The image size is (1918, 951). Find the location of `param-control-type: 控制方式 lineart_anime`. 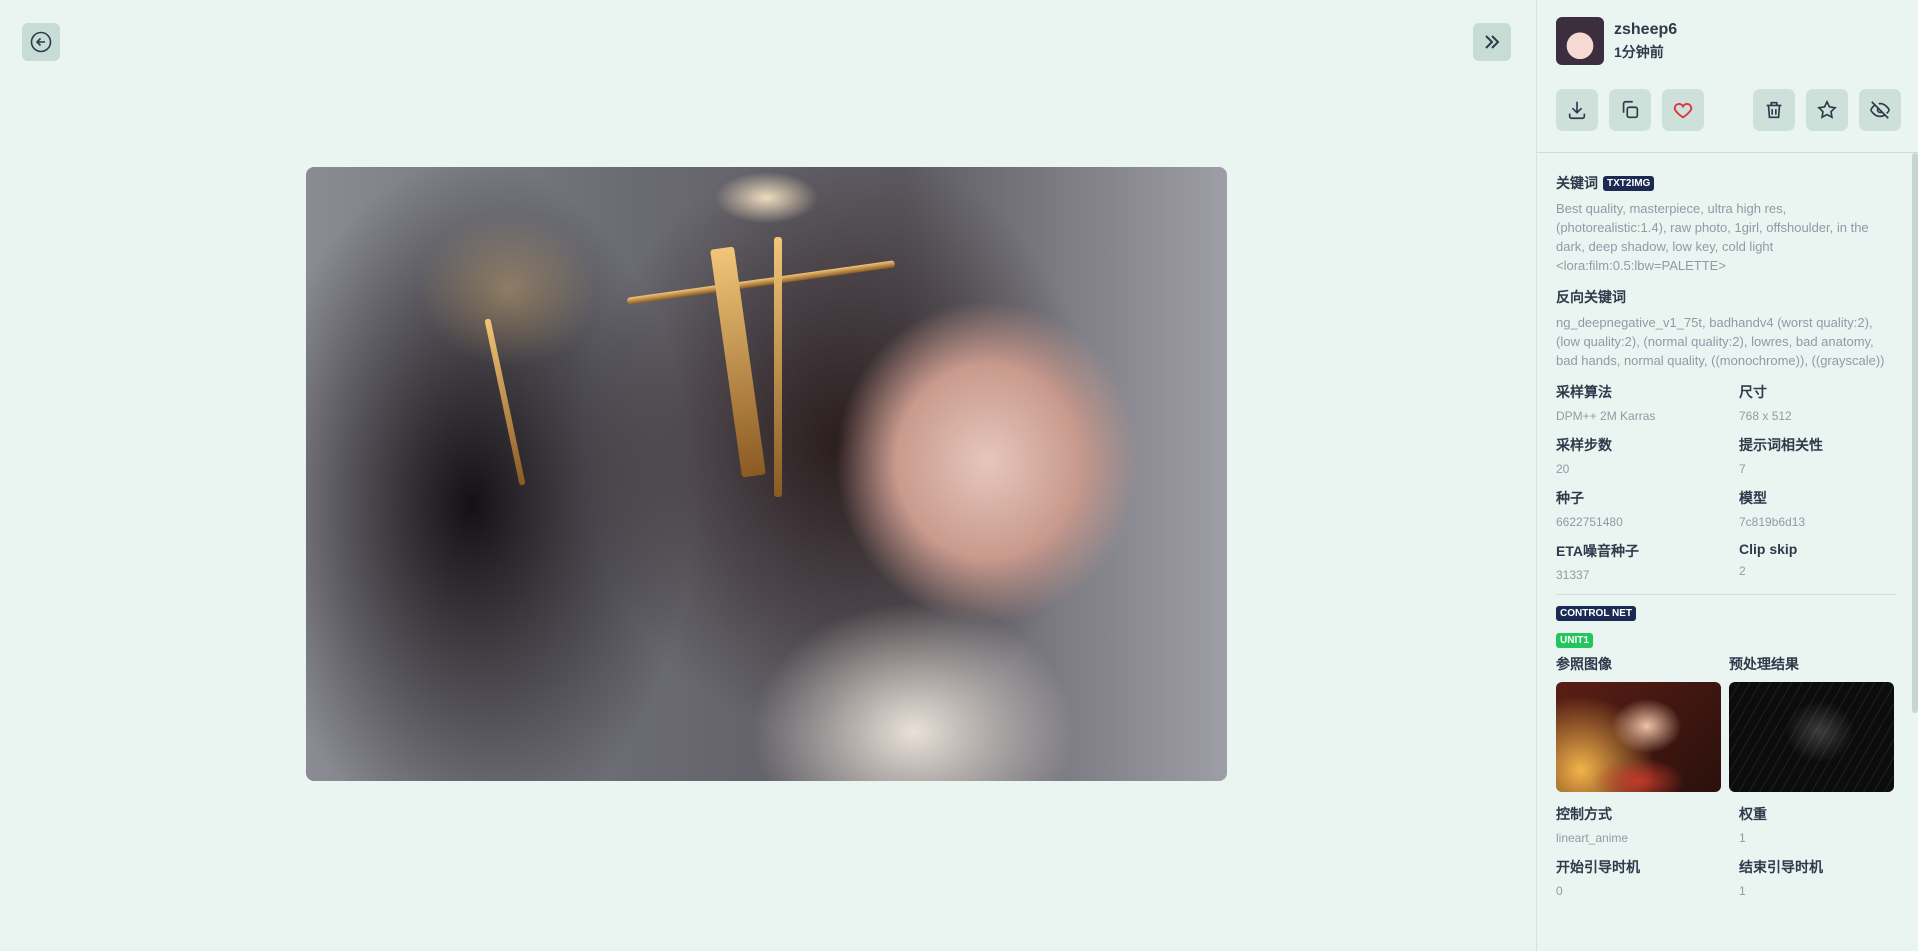

param-control-type: 控制方式 lineart_anime is located at coordinates (1647, 824).